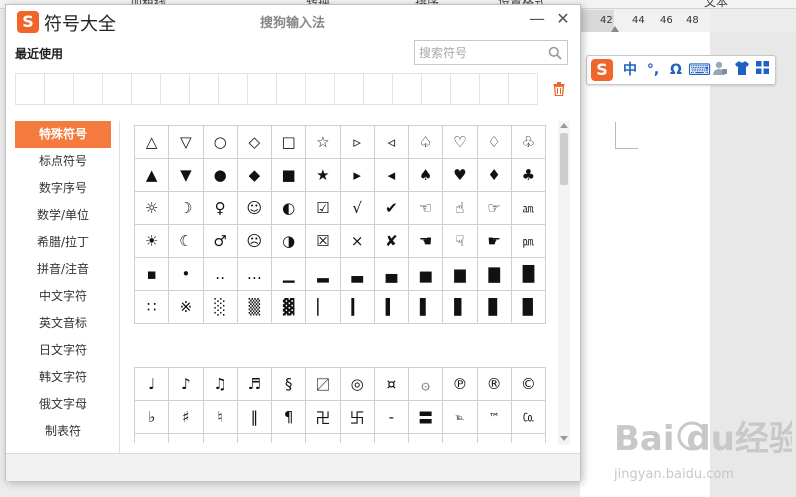 The height and width of the screenshot is (497, 796). I want to click on symbol-cell: ★, so click(323, 175).